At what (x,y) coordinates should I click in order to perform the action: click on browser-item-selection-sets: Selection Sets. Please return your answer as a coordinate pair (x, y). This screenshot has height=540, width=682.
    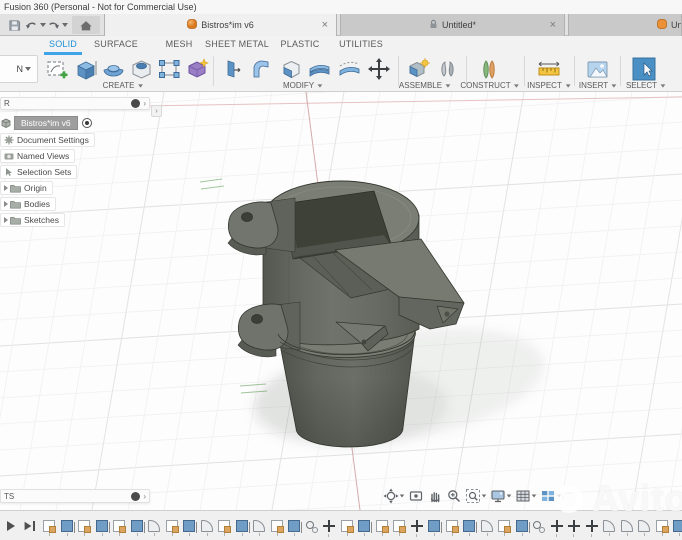
    Looking at the image, I should click on (39, 172).